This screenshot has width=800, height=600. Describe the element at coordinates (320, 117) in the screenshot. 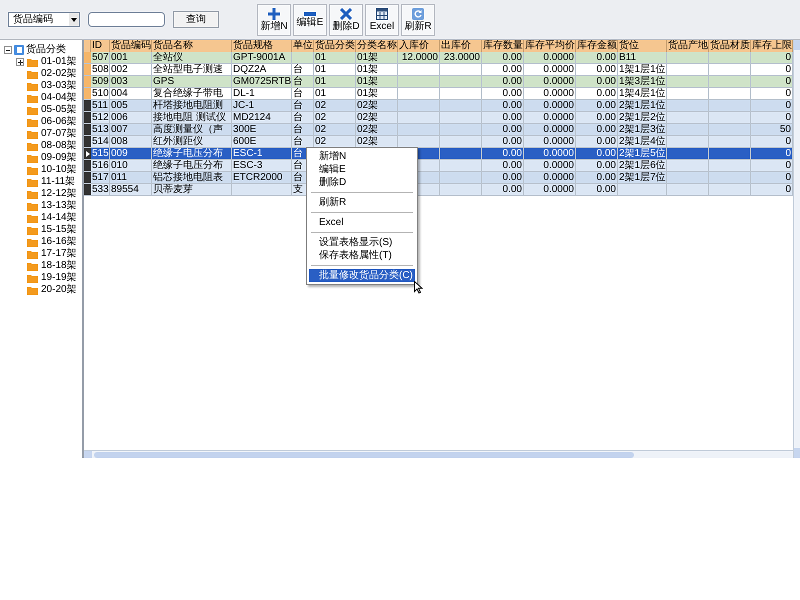

I see `table-cell: 02` at that location.